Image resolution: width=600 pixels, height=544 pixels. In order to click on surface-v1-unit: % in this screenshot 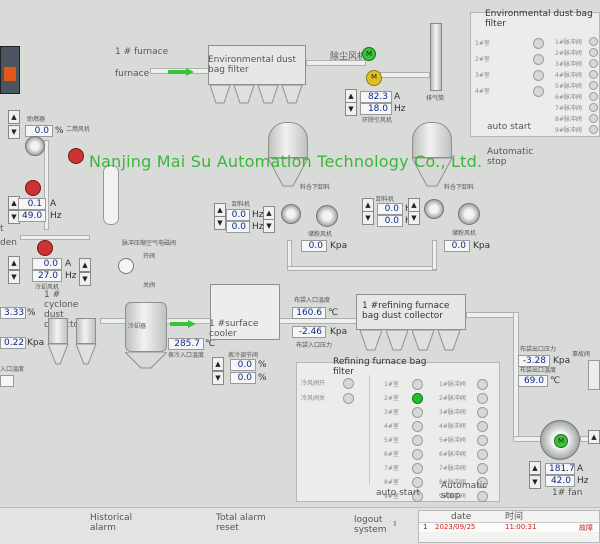, I will do `click(262, 365)`.